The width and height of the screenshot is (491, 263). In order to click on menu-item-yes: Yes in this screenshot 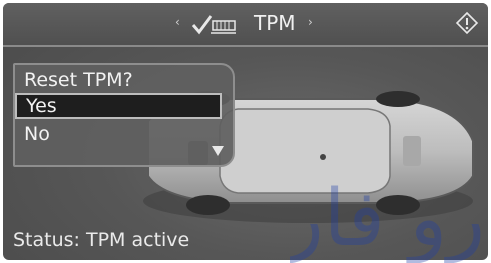, I will do `click(118, 106)`.